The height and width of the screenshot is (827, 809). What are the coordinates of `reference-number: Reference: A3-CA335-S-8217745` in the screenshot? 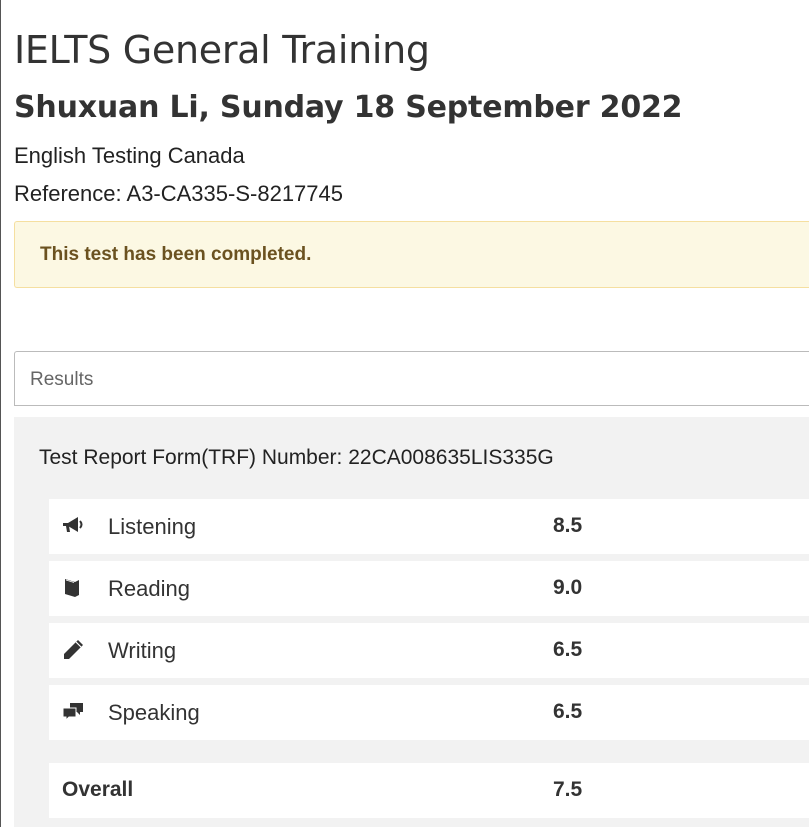 It's located at (178, 193).